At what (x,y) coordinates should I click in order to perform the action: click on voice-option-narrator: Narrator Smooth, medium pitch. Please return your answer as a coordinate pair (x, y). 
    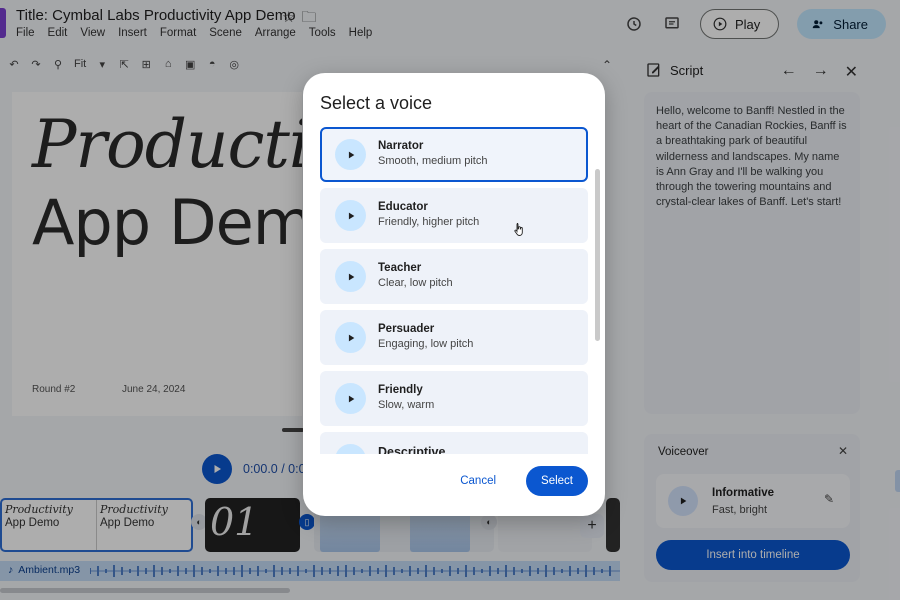
    Looking at the image, I should click on (454, 154).